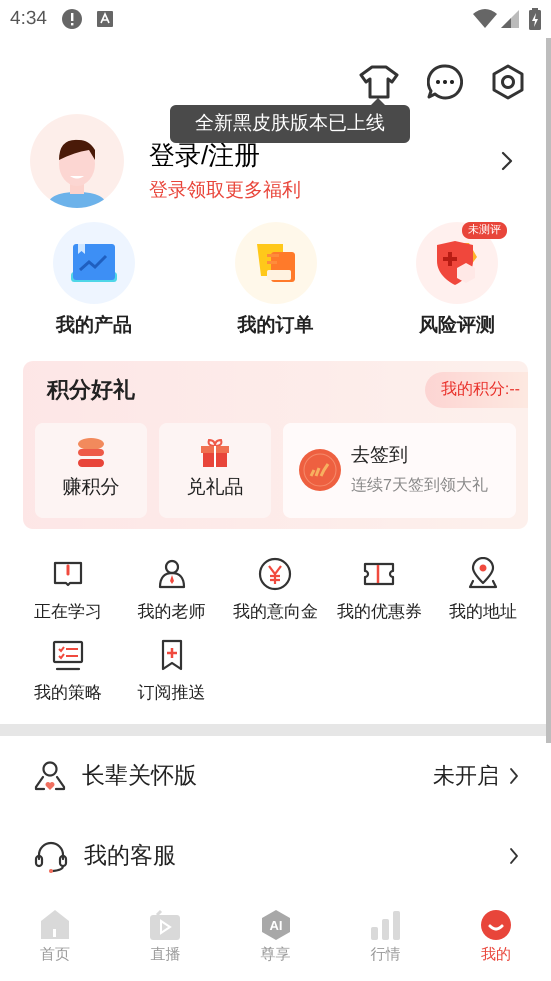  I want to click on points-title: 积分好礼, so click(91, 390).